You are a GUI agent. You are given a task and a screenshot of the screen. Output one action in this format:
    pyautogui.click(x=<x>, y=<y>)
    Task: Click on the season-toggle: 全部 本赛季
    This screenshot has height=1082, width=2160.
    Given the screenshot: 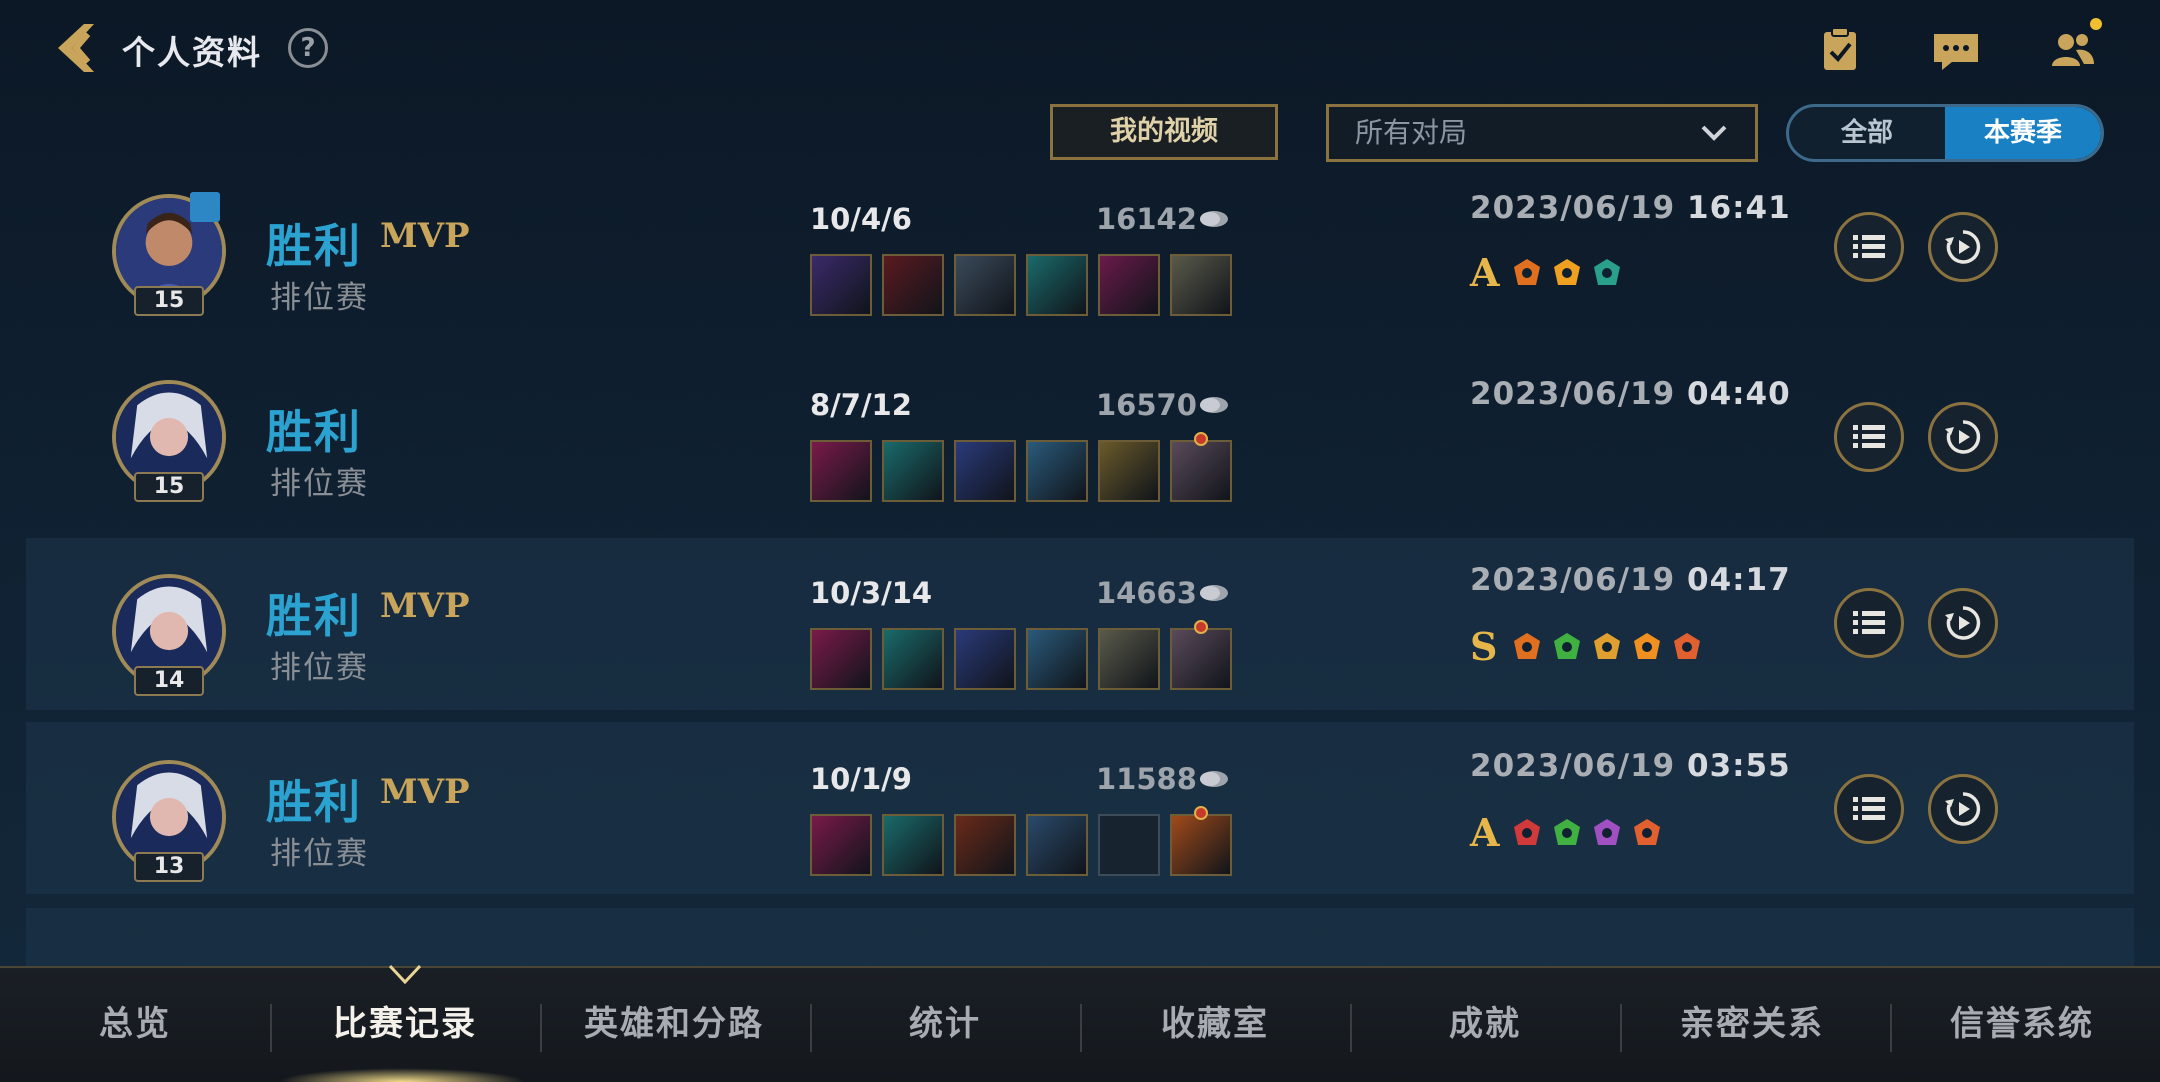 What is the action you would take?
    pyautogui.click(x=1945, y=133)
    